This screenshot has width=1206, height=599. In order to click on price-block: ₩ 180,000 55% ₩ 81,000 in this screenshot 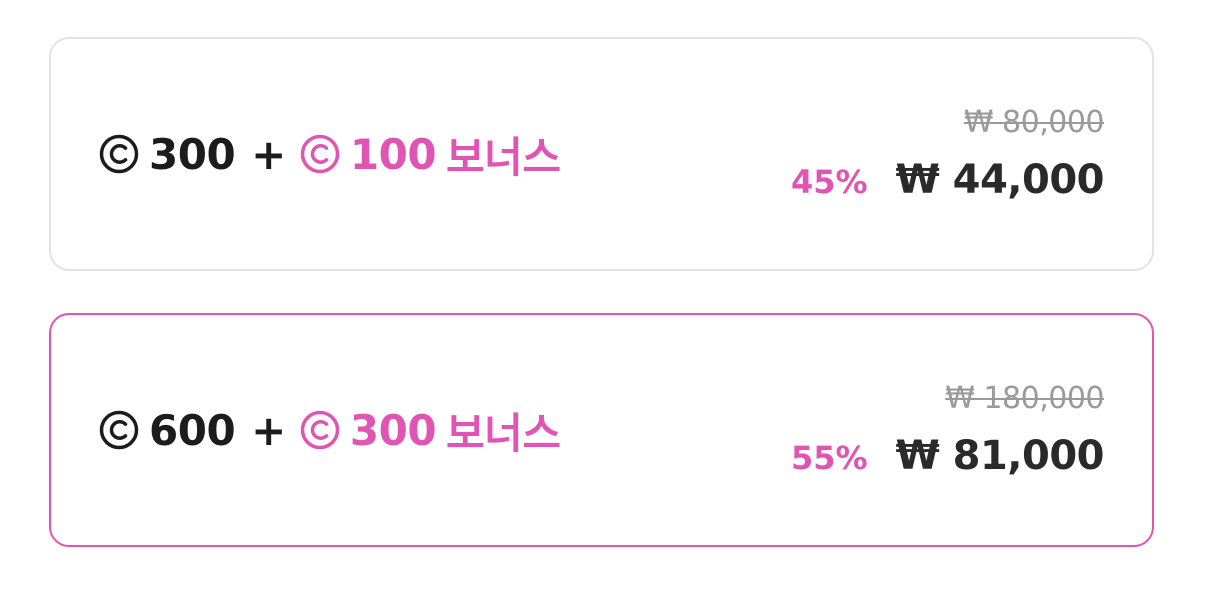, I will do `click(948, 430)`.